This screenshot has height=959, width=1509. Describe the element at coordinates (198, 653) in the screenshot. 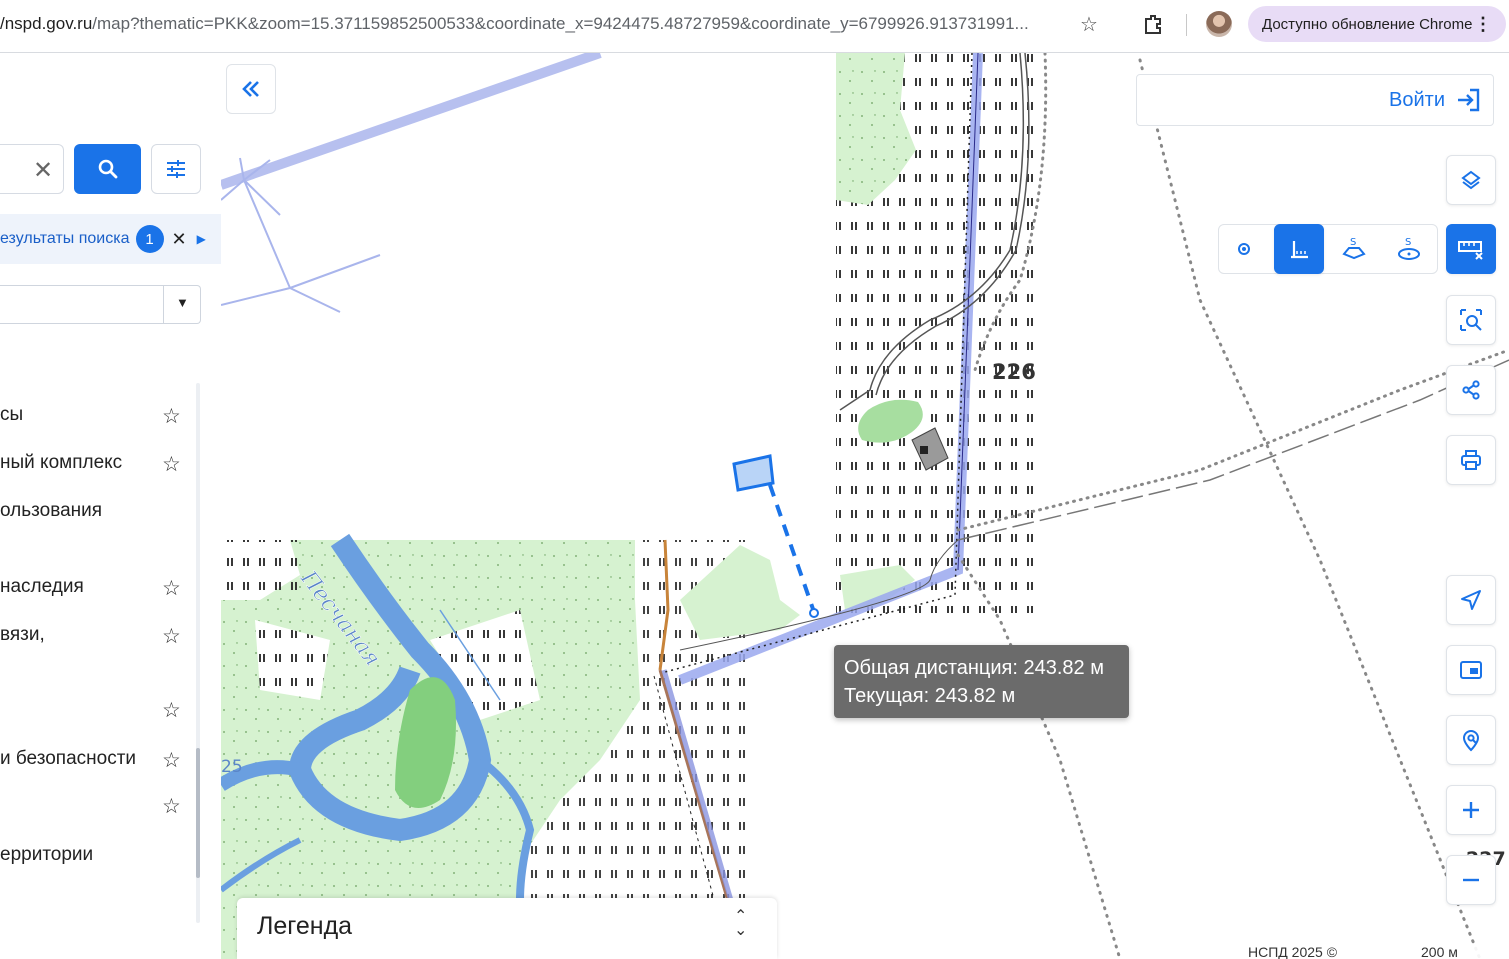

I see `panel-scrollbar` at that location.